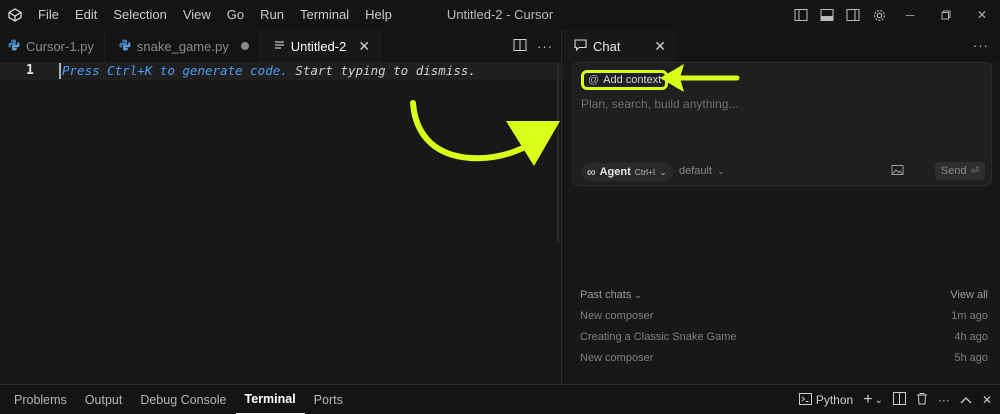  I want to click on restore-icon, so click(946, 15).